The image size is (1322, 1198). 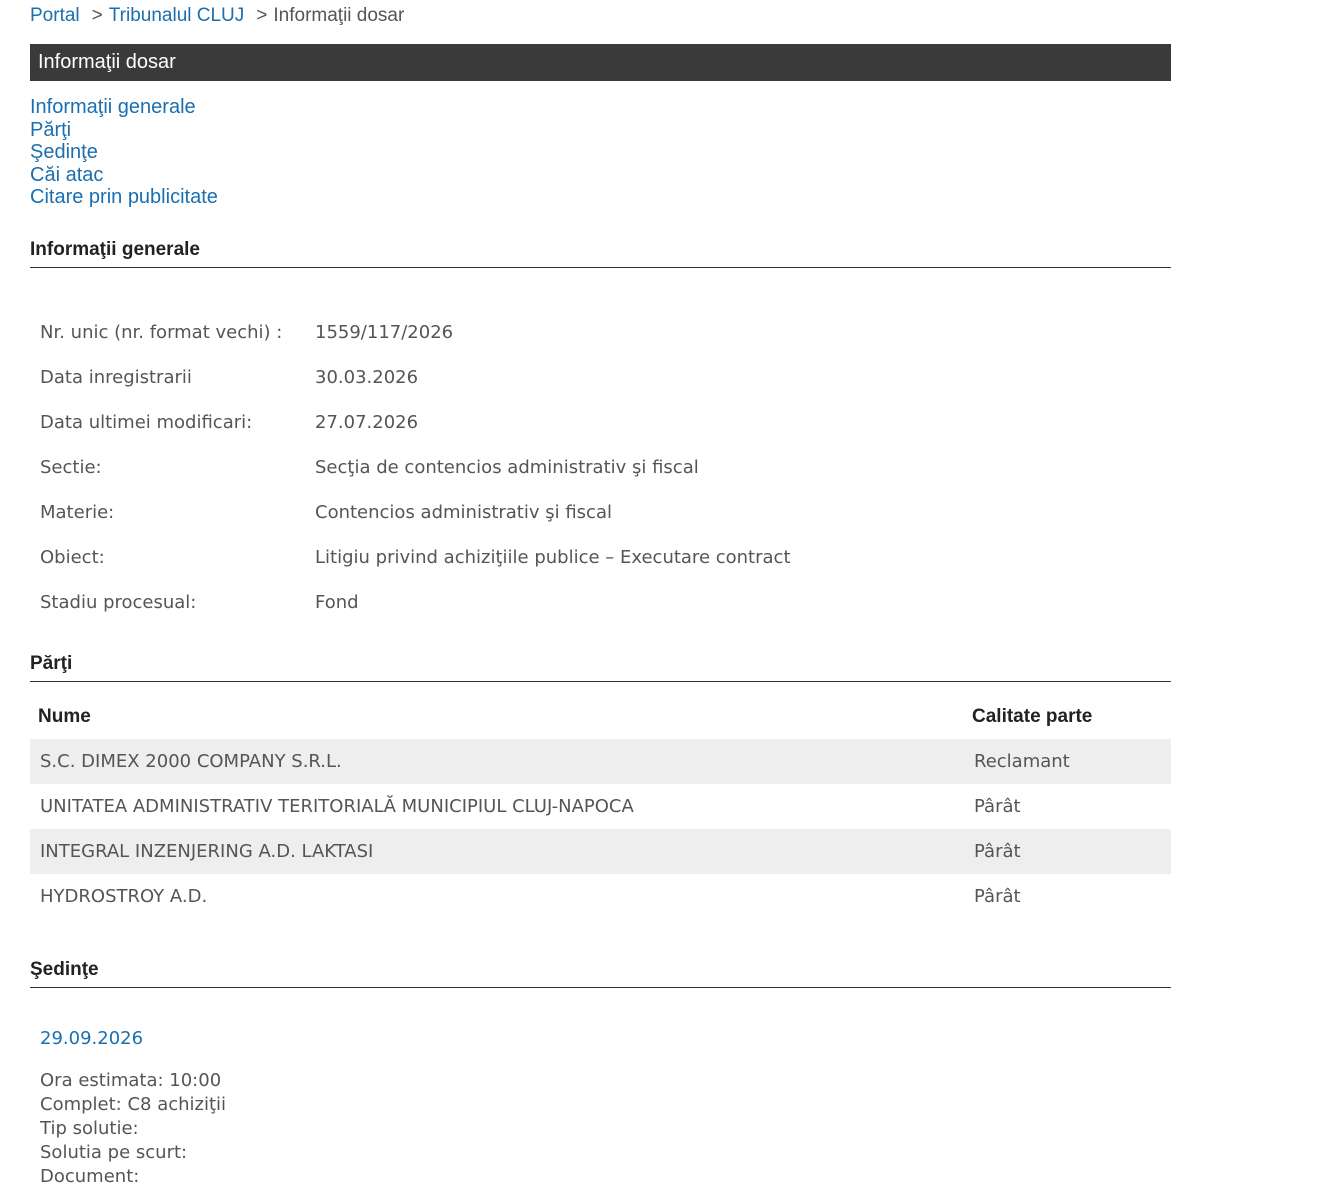 What do you see at coordinates (337, 602) in the screenshot?
I see `info-value: Fond` at bounding box center [337, 602].